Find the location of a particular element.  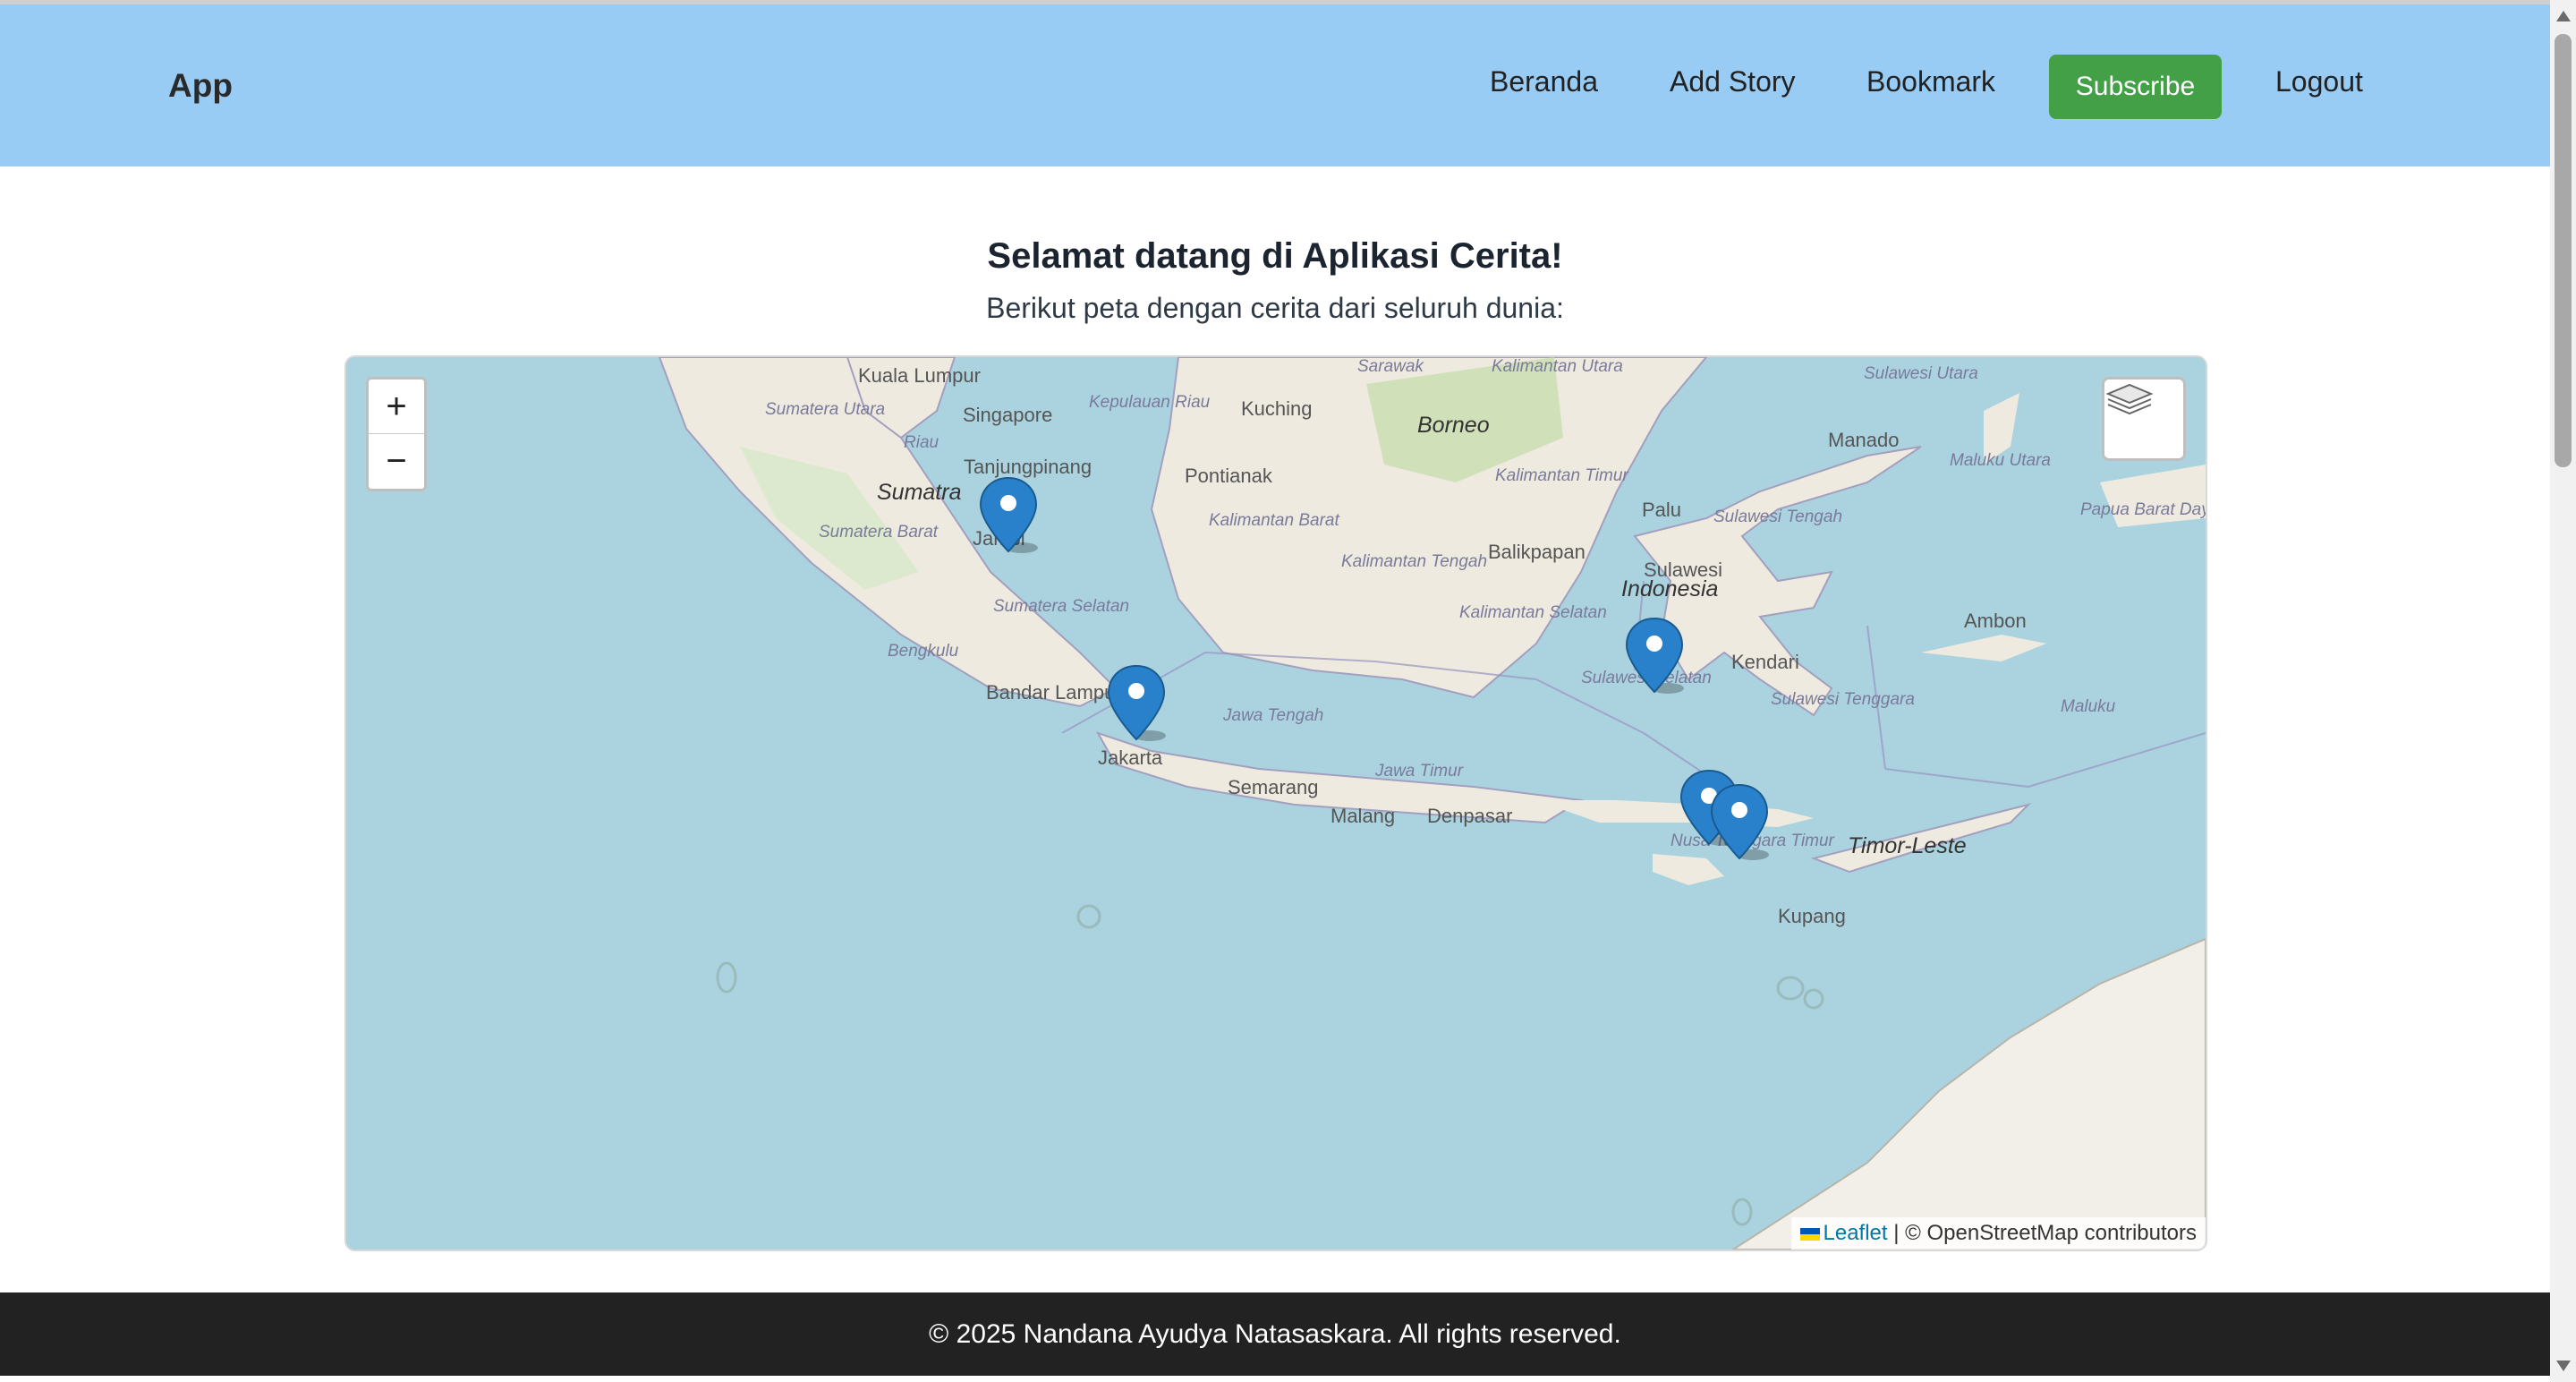

zoom-out-button: − is located at coordinates (396, 461).